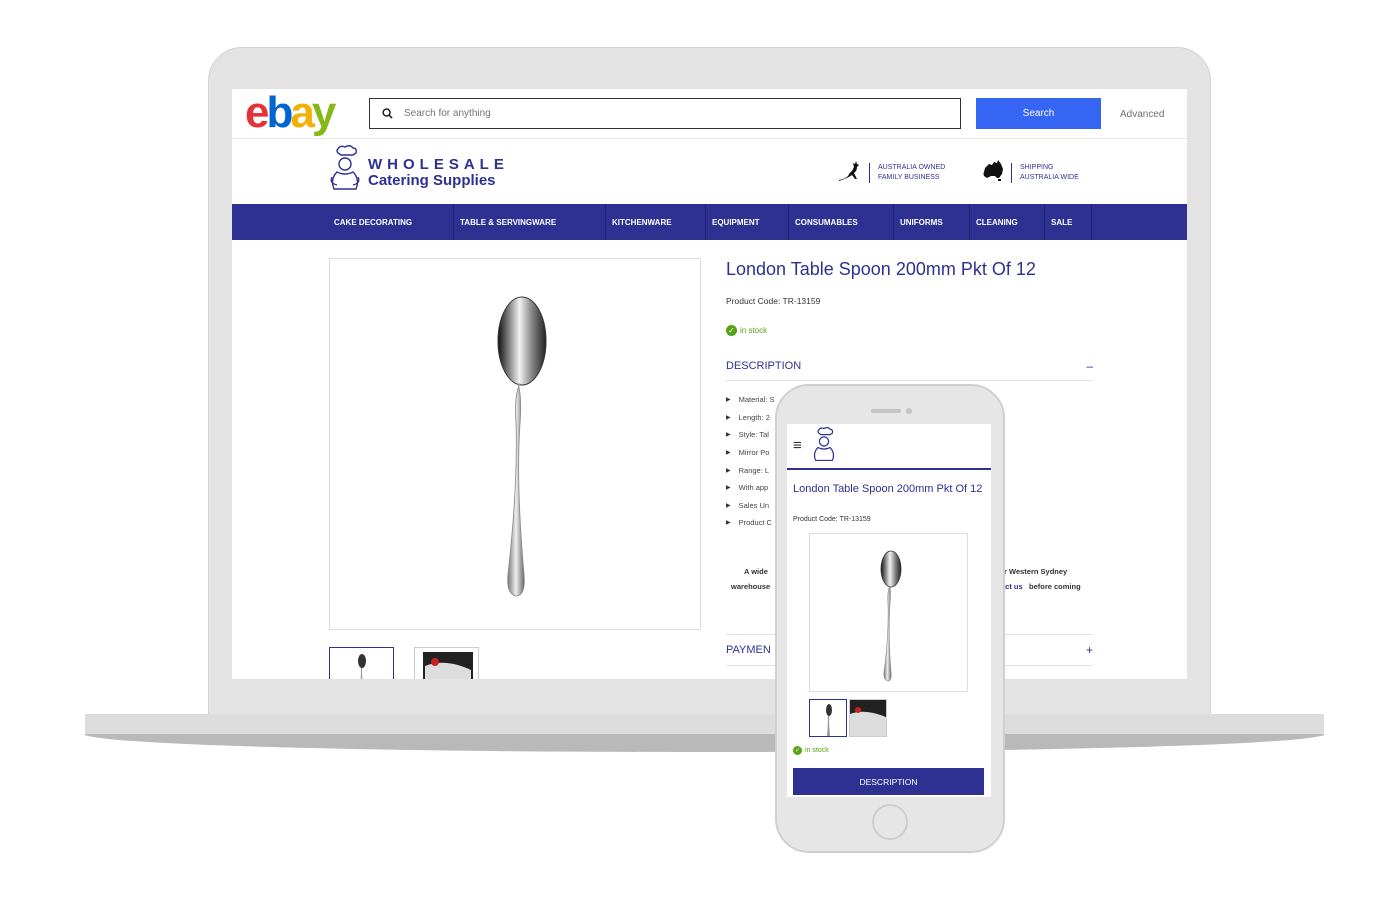  Describe the element at coordinates (754, 470) in the screenshot. I see `spec-text: Range: L` at that location.